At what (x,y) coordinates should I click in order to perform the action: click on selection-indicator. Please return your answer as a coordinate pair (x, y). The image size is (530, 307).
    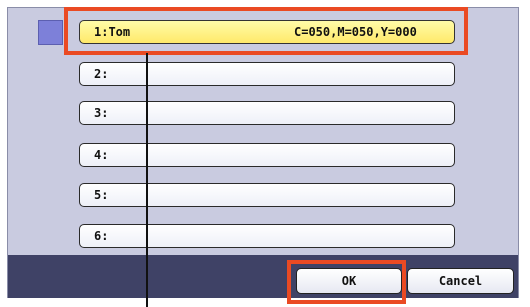
    Looking at the image, I should click on (50, 32).